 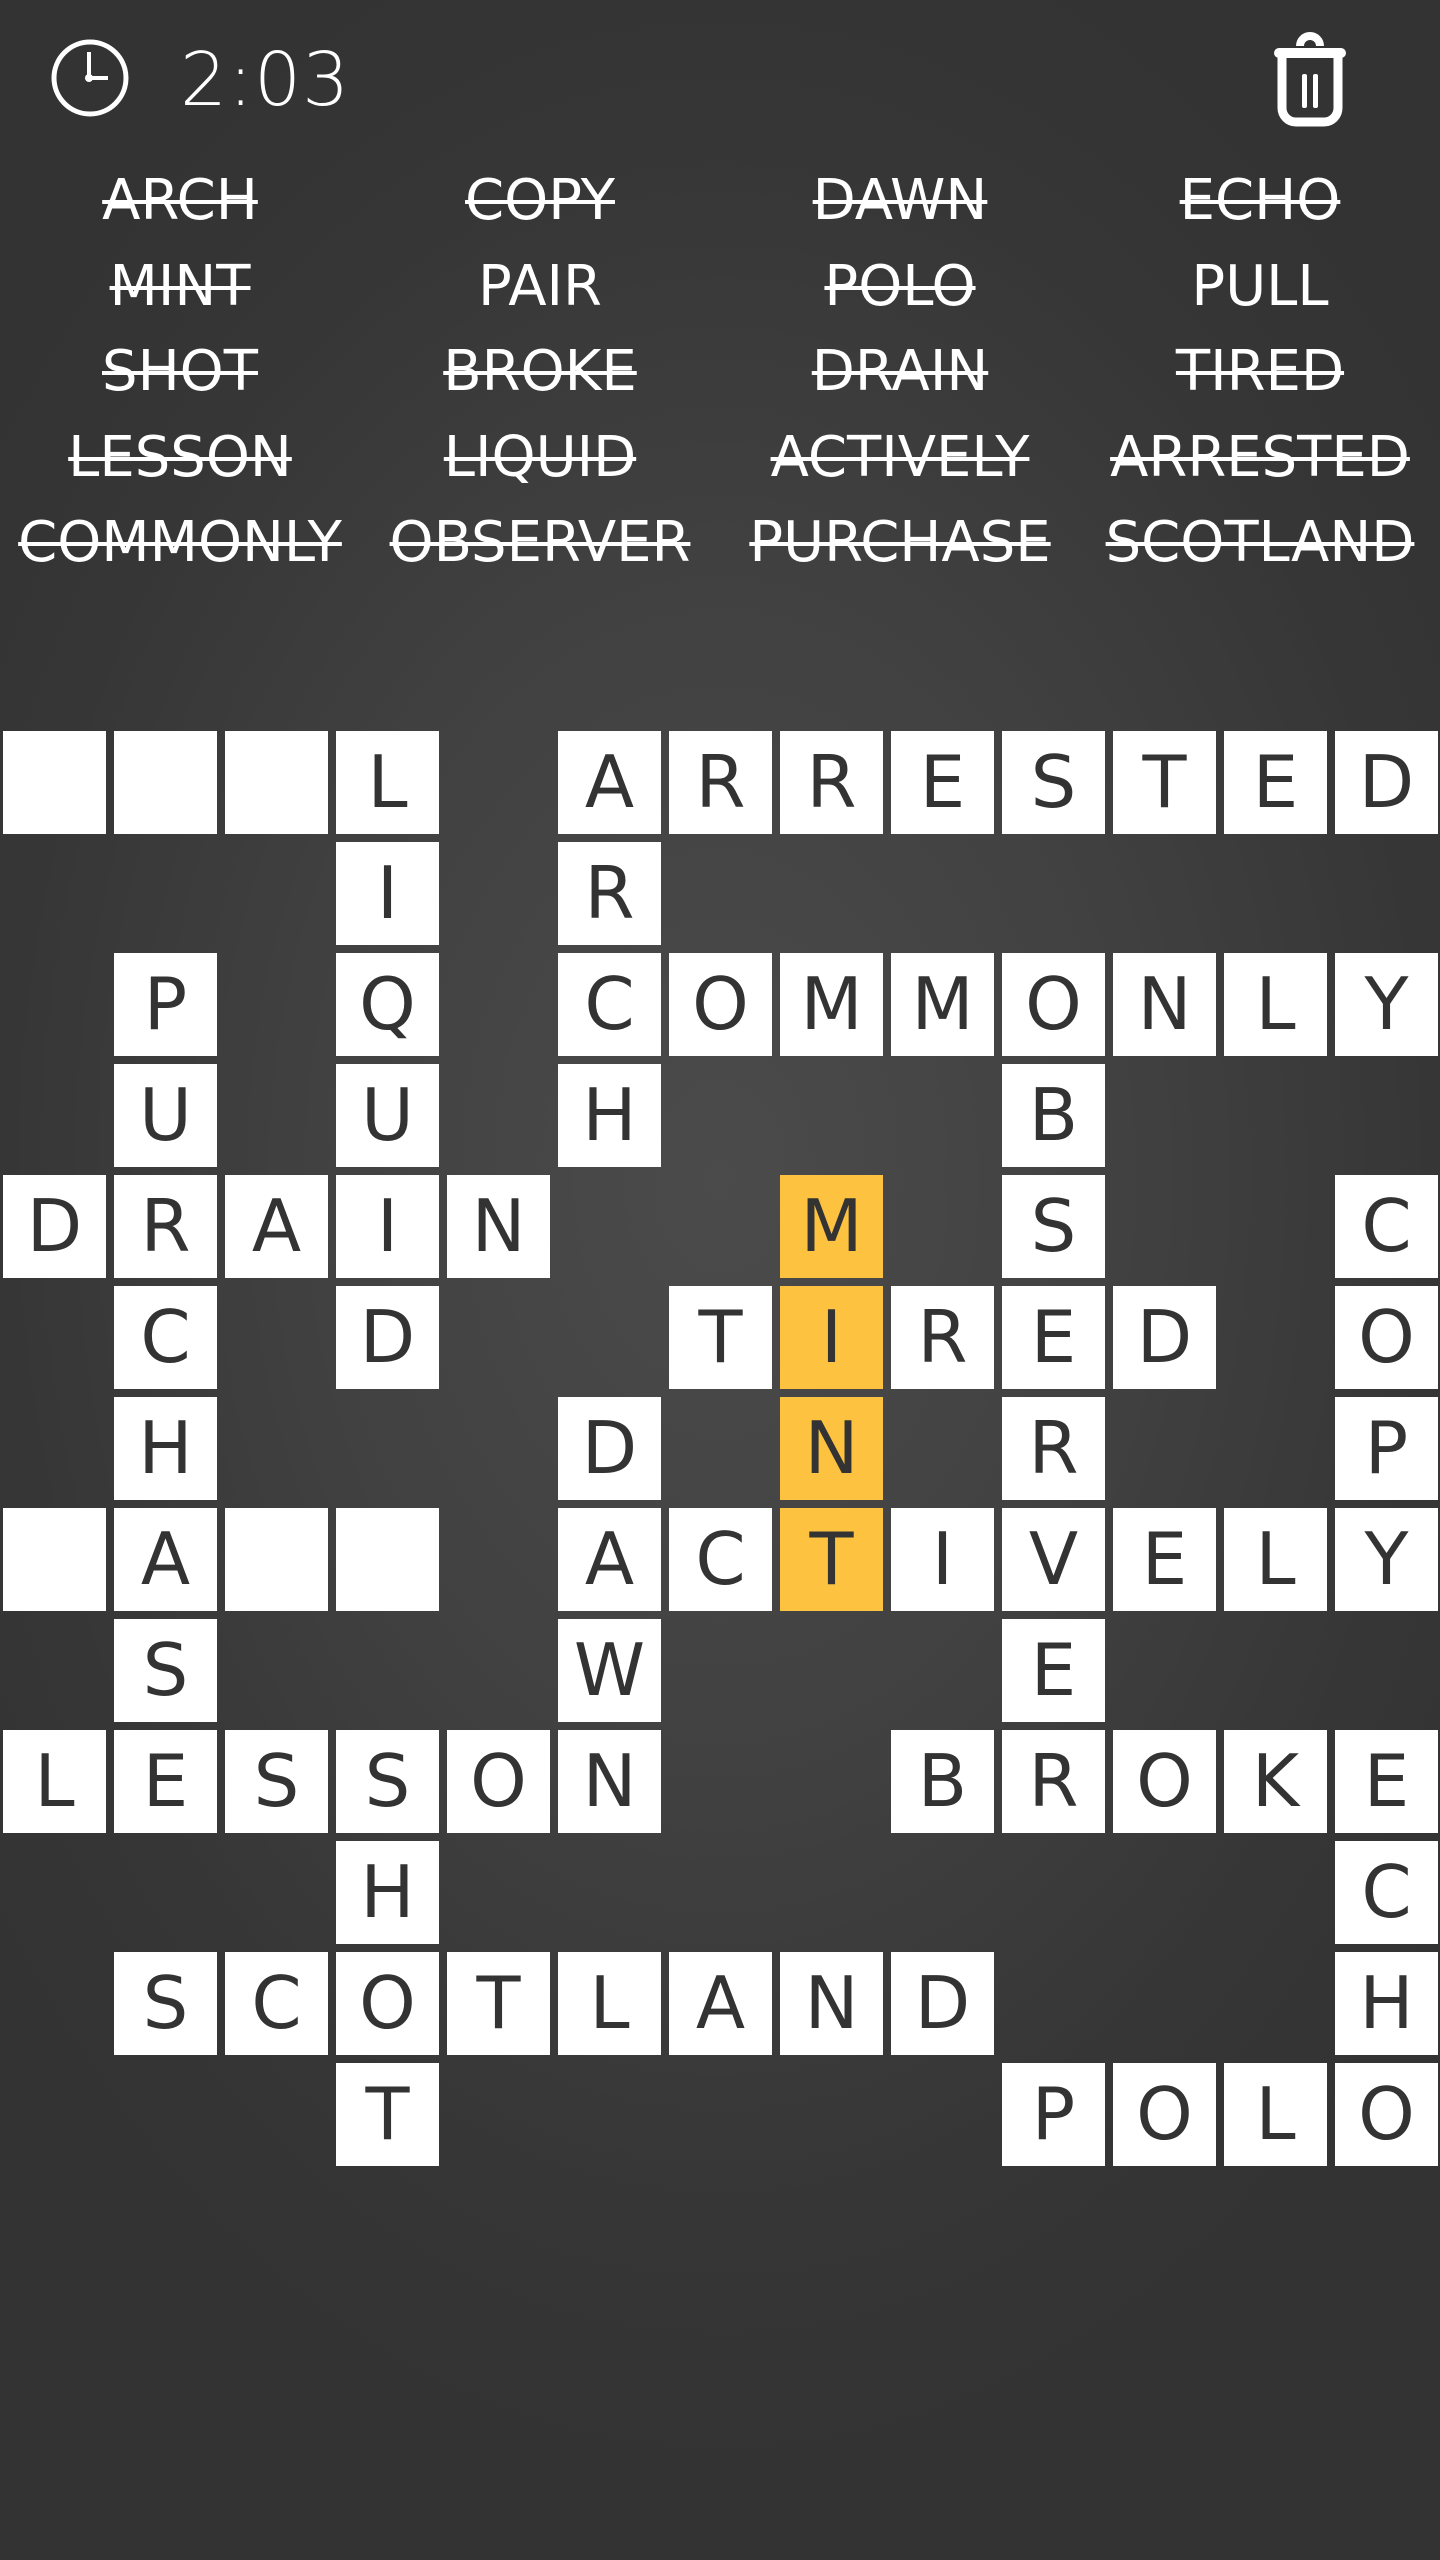 What do you see at coordinates (1310, 80) in the screenshot?
I see `delete-button` at bounding box center [1310, 80].